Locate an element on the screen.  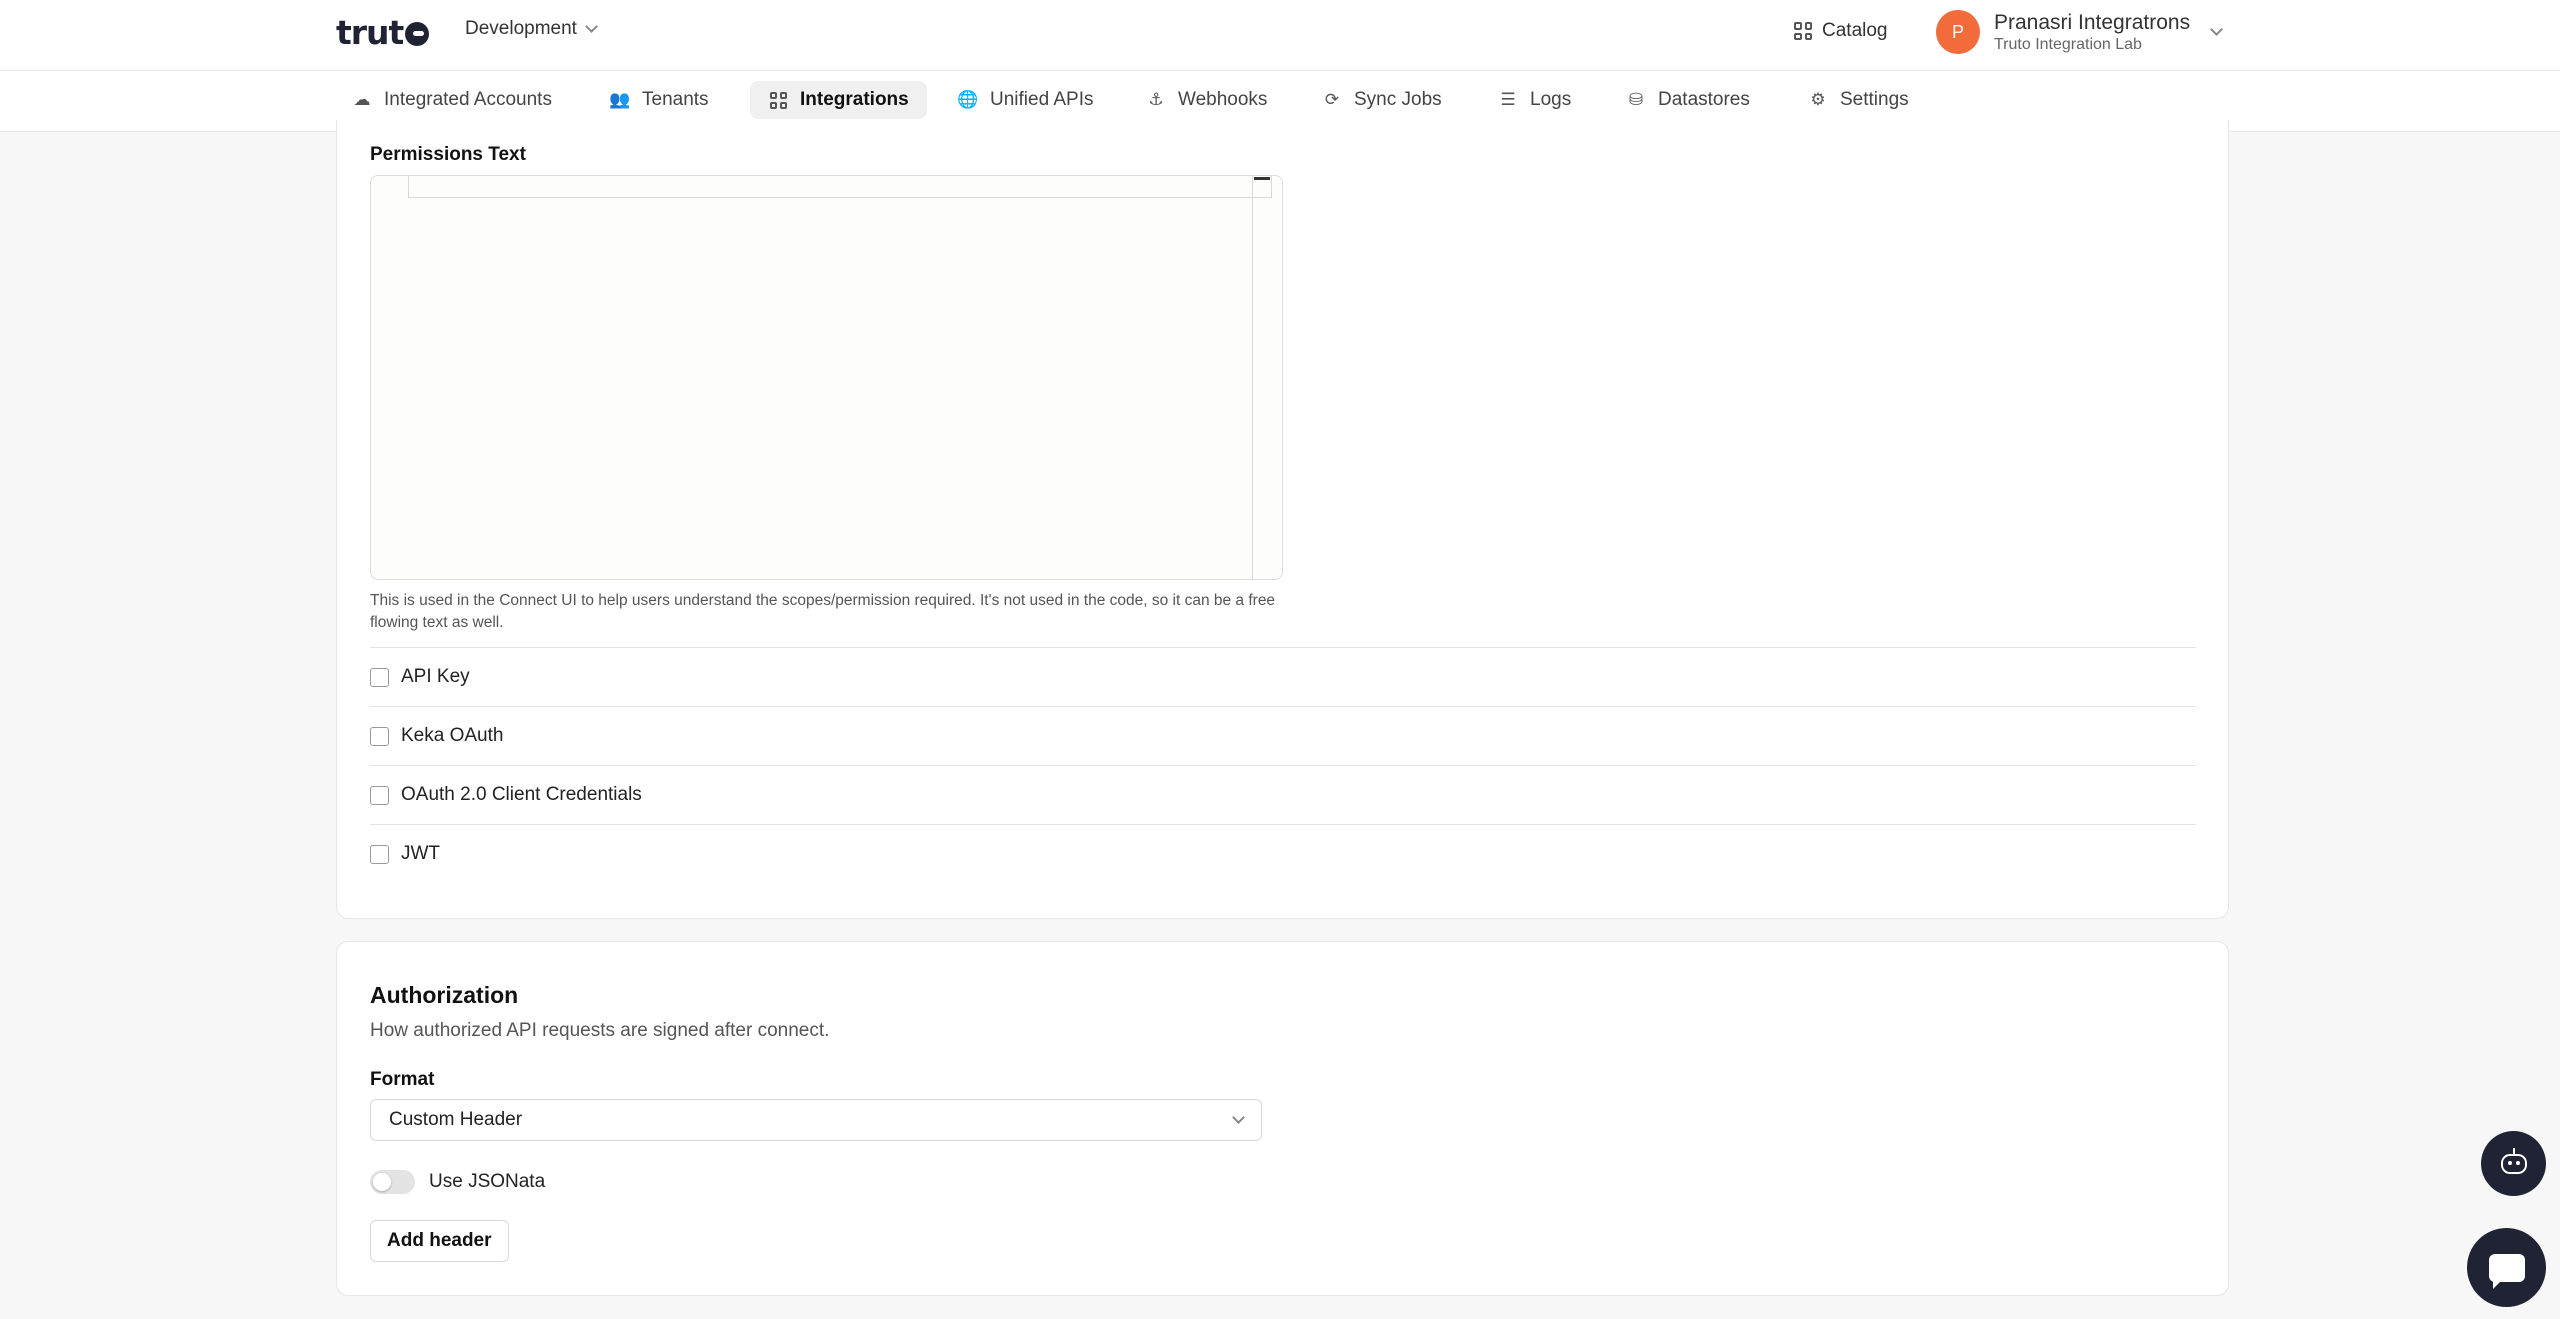
ai-assistant-button is located at coordinates (2513, 1163).